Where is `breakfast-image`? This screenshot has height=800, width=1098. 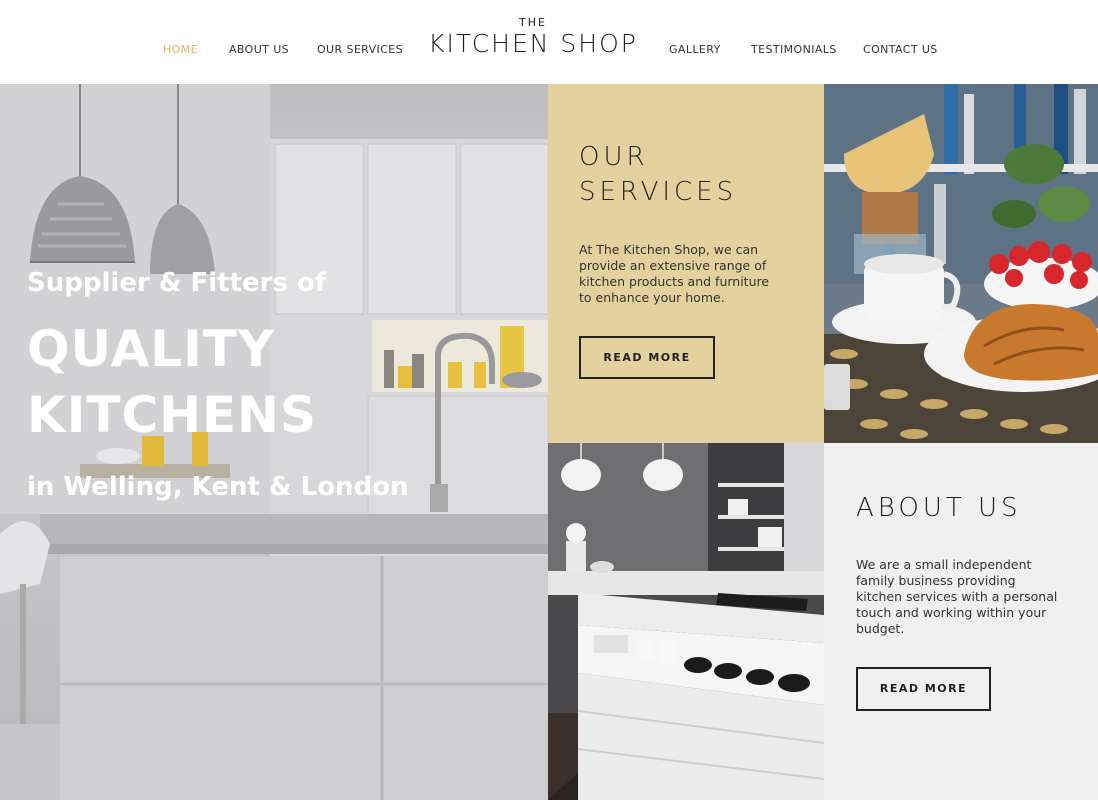
breakfast-image is located at coordinates (961, 263).